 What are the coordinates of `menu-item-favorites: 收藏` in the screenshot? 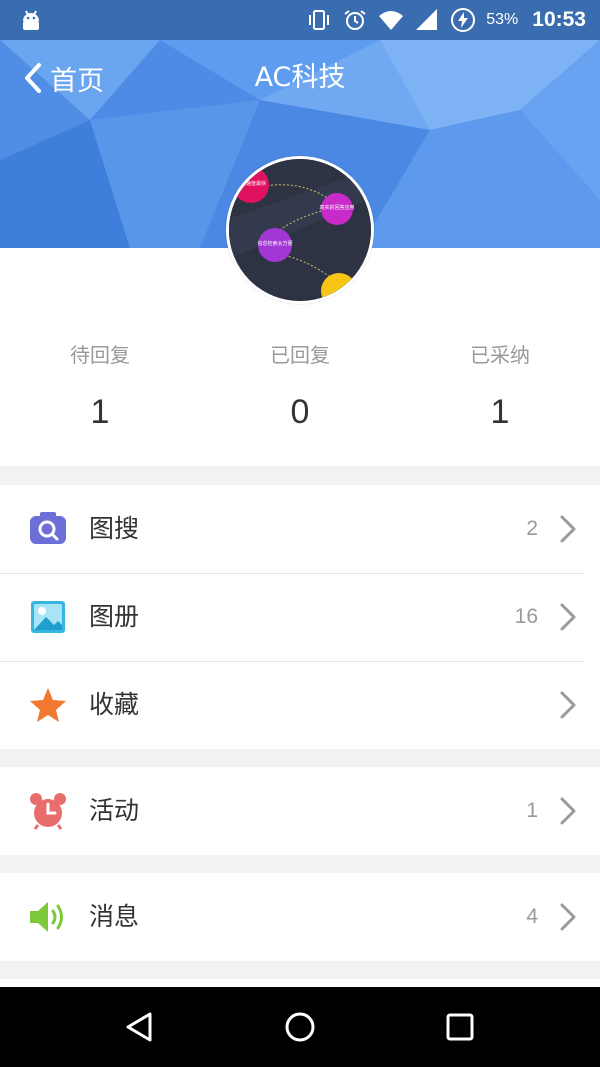 It's located at (300, 705).